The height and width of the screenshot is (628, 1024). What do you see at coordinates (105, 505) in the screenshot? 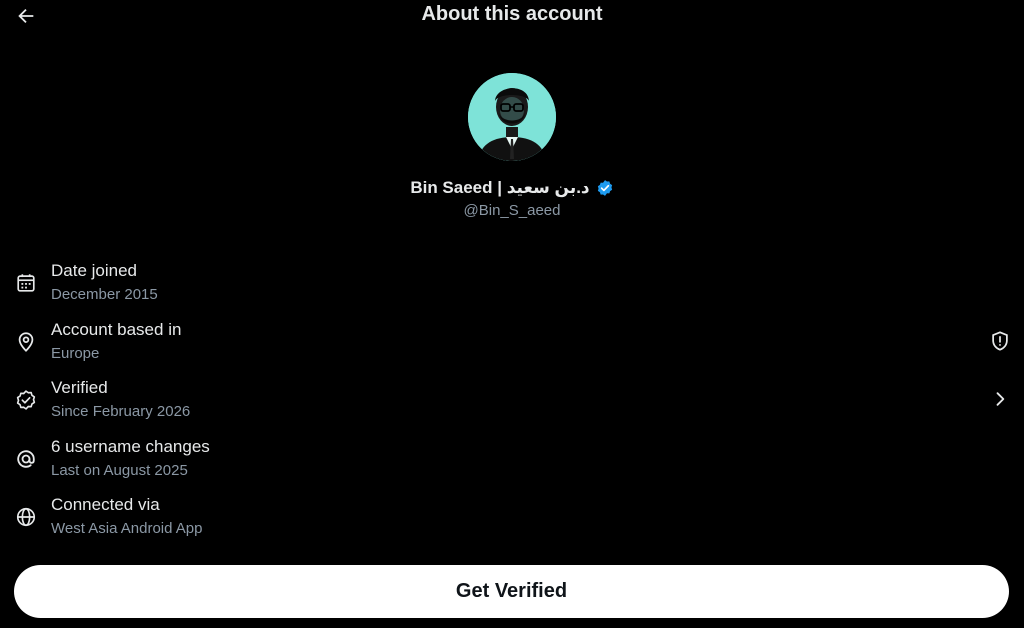
I see `info-label: Connected via` at bounding box center [105, 505].